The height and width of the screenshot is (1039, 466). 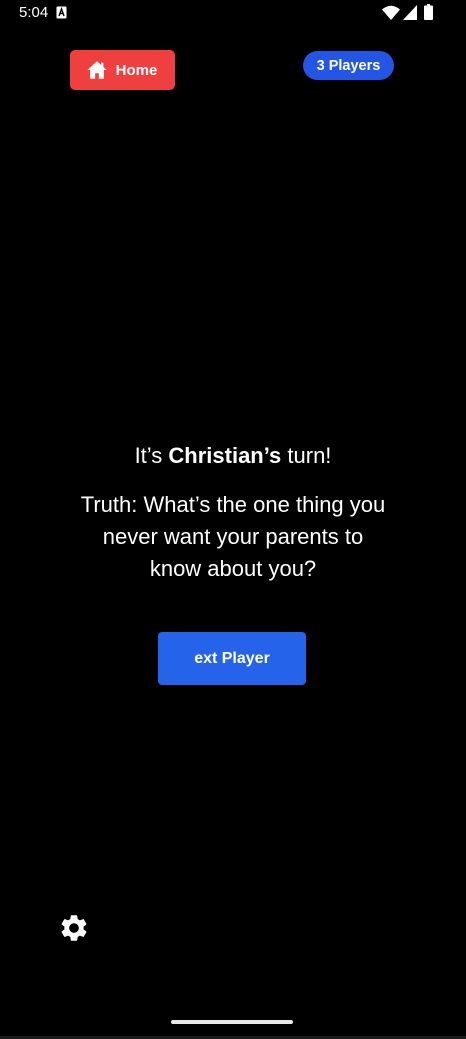 What do you see at coordinates (410, 12) in the screenshot?
I see `signal-icon` at bounding box center [410, 12].